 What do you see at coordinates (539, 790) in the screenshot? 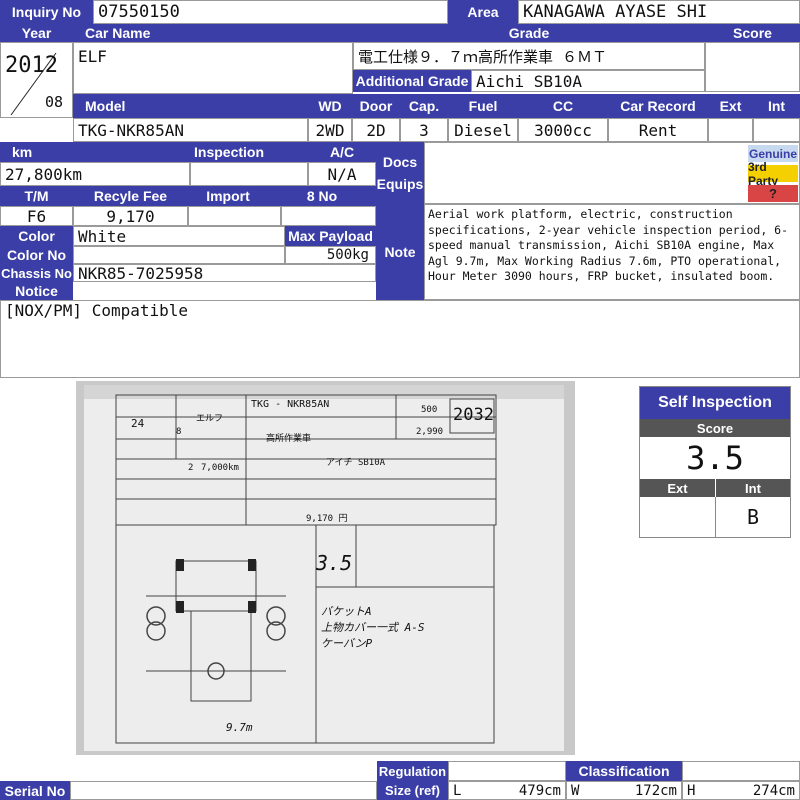
I see `length-value: 479cm` at bounding box center [539, 790].